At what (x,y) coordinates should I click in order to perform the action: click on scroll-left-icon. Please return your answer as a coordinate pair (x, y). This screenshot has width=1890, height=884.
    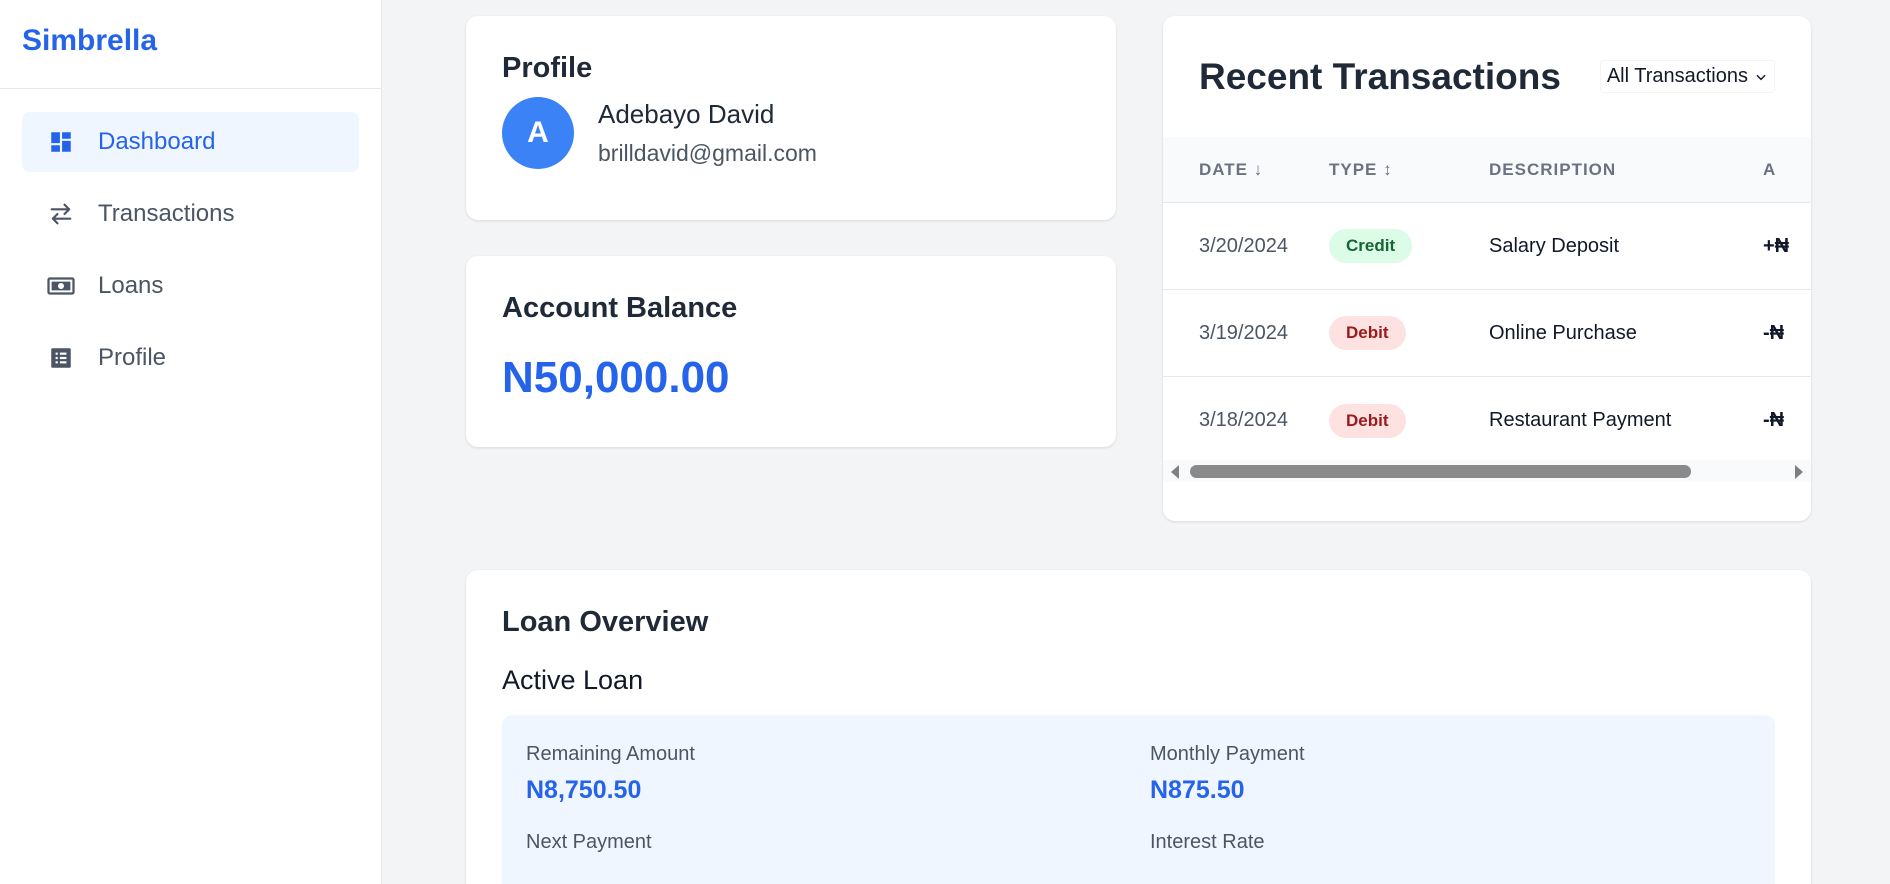
    Looking at the image, I should click on (1175, 472).